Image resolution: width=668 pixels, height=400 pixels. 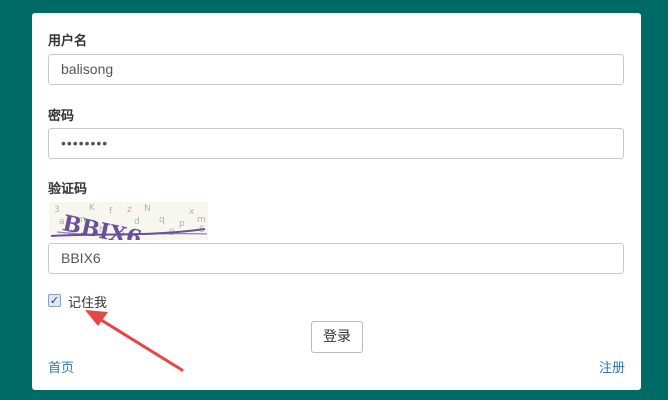 I want to click on svg-text: 3, so click(x=57, y=210).